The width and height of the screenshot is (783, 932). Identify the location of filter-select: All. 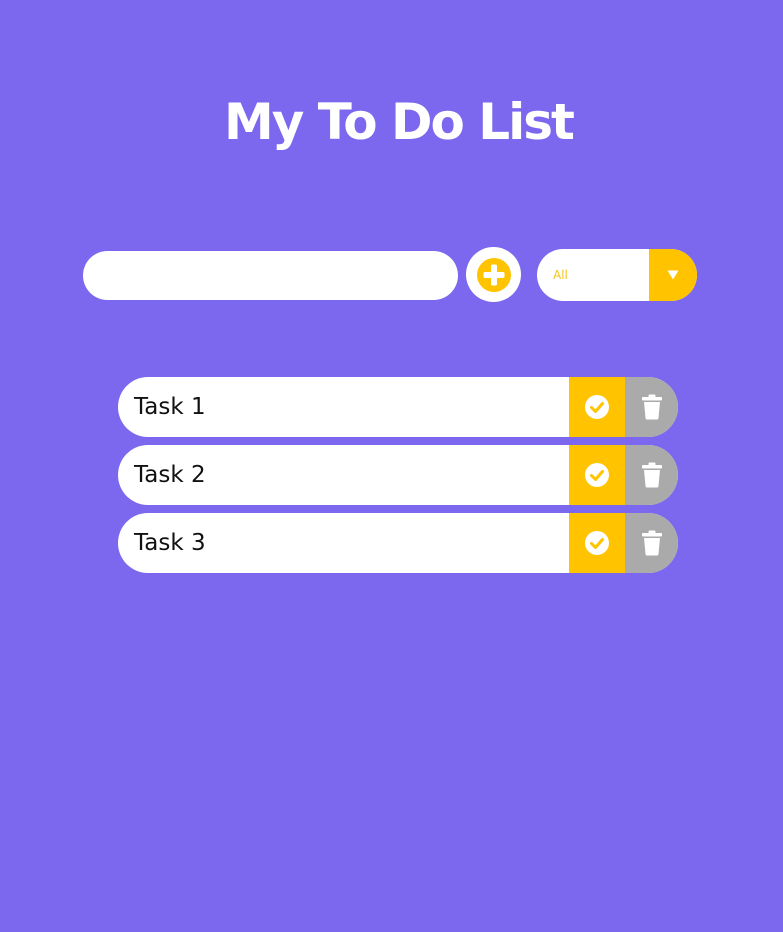
(617, 275).